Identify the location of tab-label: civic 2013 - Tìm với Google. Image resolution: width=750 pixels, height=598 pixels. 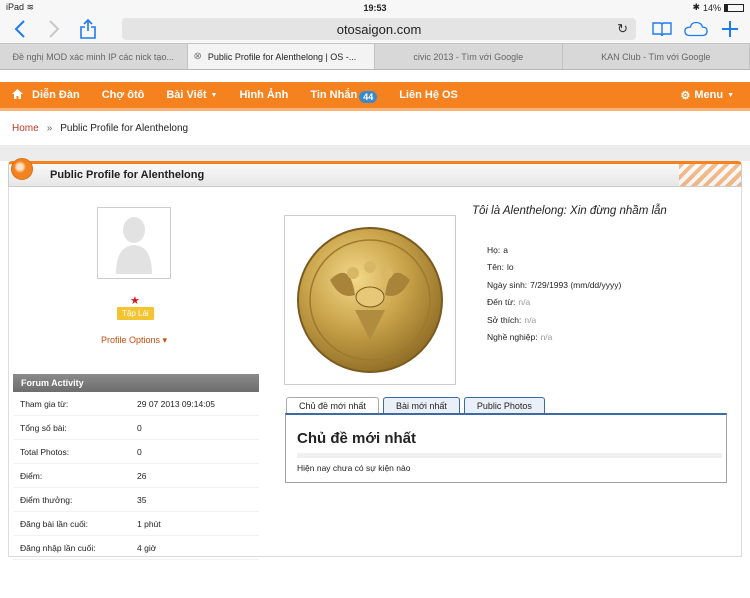
(468, 57).